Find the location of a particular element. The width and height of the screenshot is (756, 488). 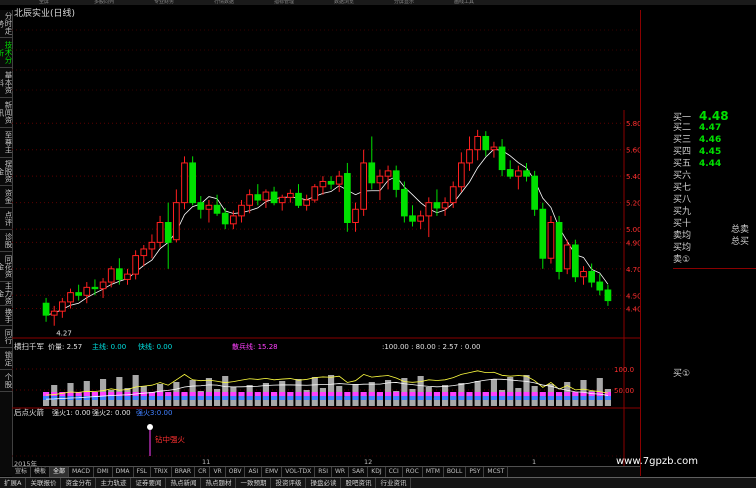

sidebar-tab: 新闻资讯 is located at coordinates (6, 113).